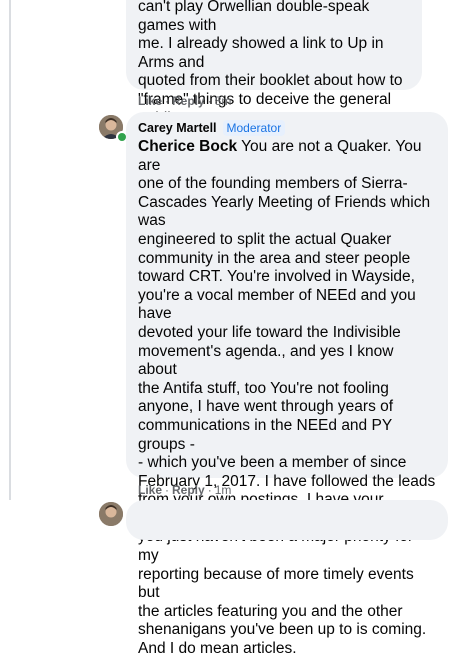  Describe the element at coordinates (287, 128) in the screenshot. I see `comment-header: Carey Martell Moderator` at that location.